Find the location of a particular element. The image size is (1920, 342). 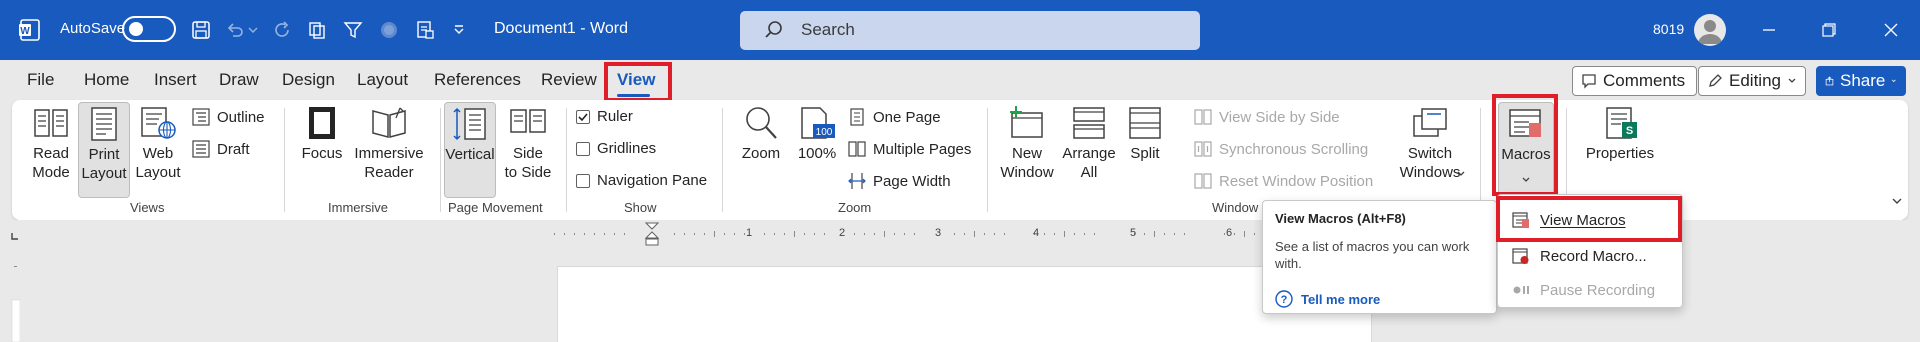

redo-icon is located at coordinates (283, 30).